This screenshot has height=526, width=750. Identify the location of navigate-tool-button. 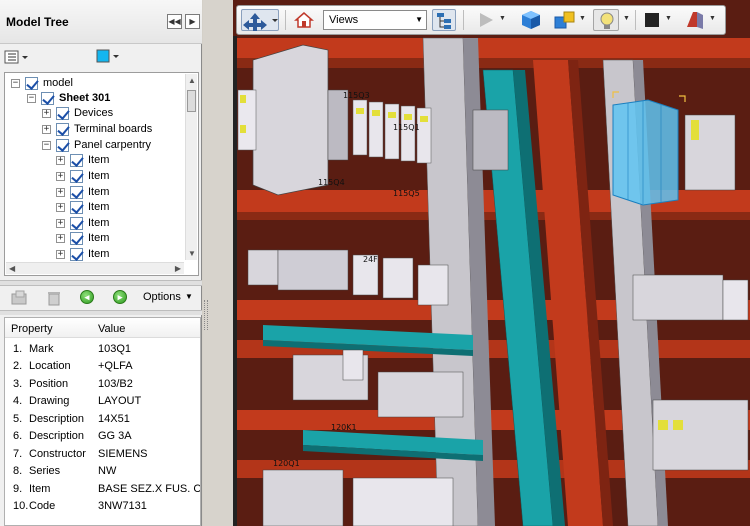
(260, 20).